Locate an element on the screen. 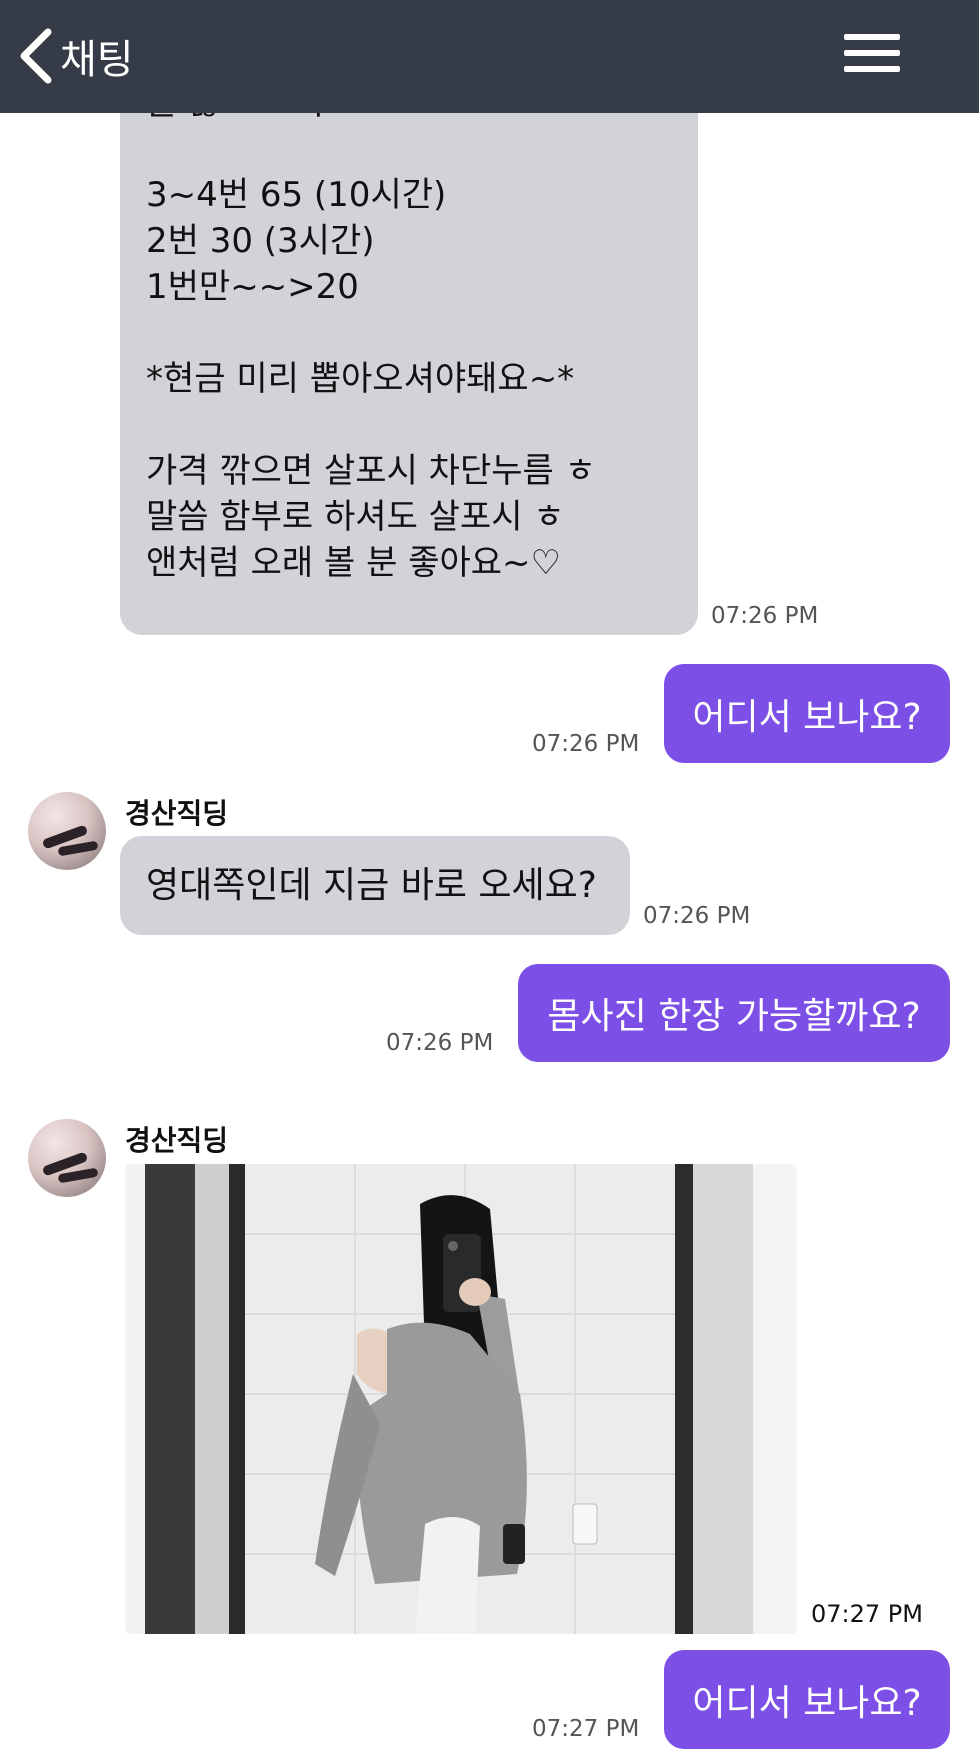  message-line: 말씀 함부로 하셔도 살포시 ㅎ is located at coordinates (355, 517).